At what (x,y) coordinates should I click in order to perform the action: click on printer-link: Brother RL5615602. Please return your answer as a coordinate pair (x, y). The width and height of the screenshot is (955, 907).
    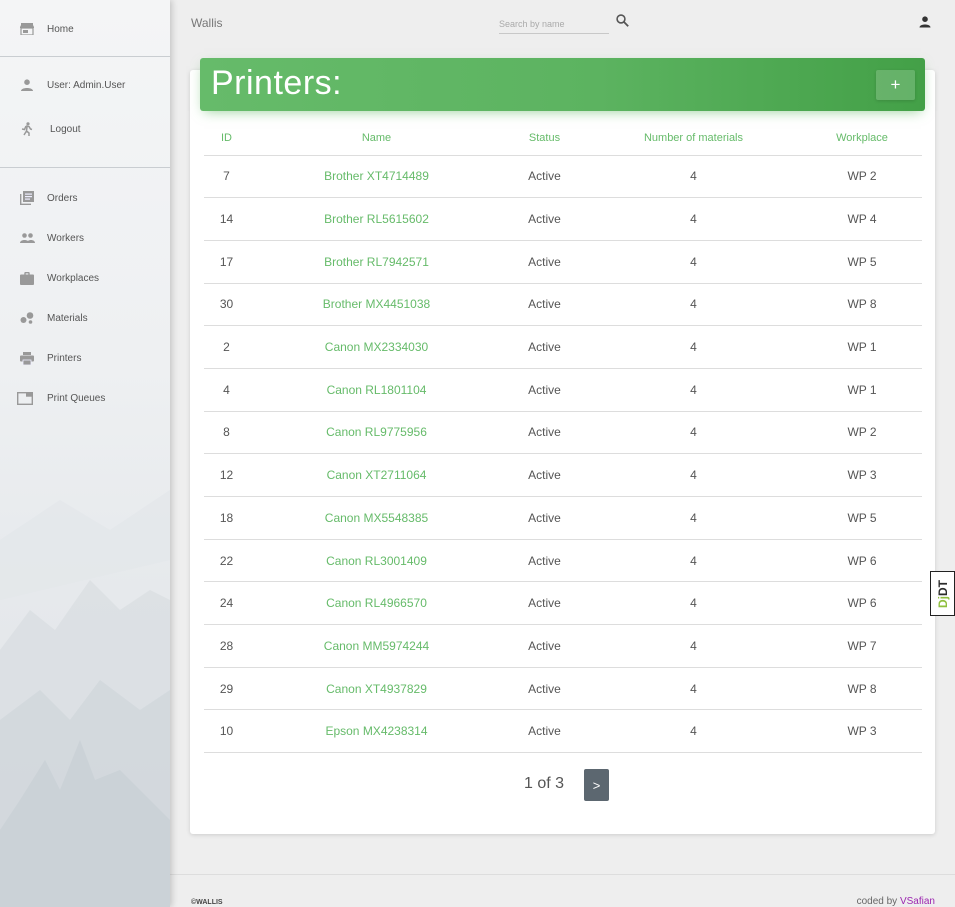
    Looking at the image, I should click on (376, 219).